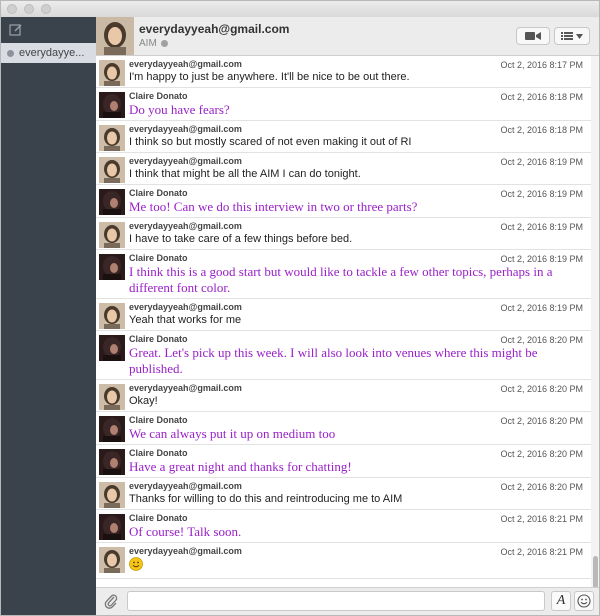 The width and height of the screenshot is (600, 616). I want to click on close-window-button, so click(12, 9).